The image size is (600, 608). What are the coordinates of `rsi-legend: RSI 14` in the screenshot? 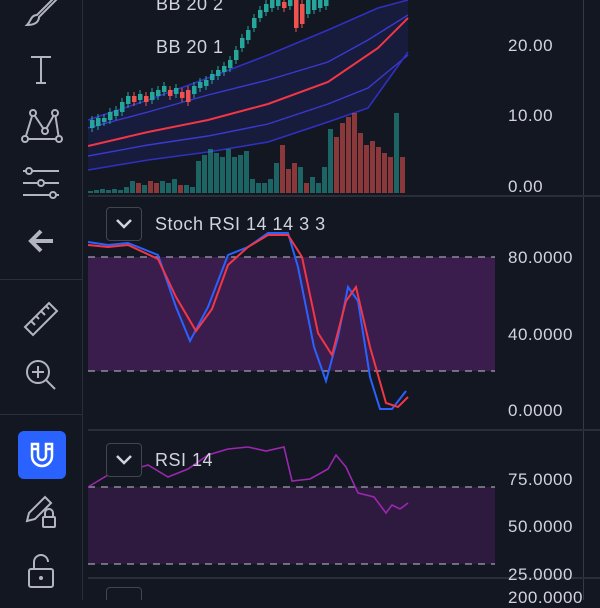 It's located at (184, 460).